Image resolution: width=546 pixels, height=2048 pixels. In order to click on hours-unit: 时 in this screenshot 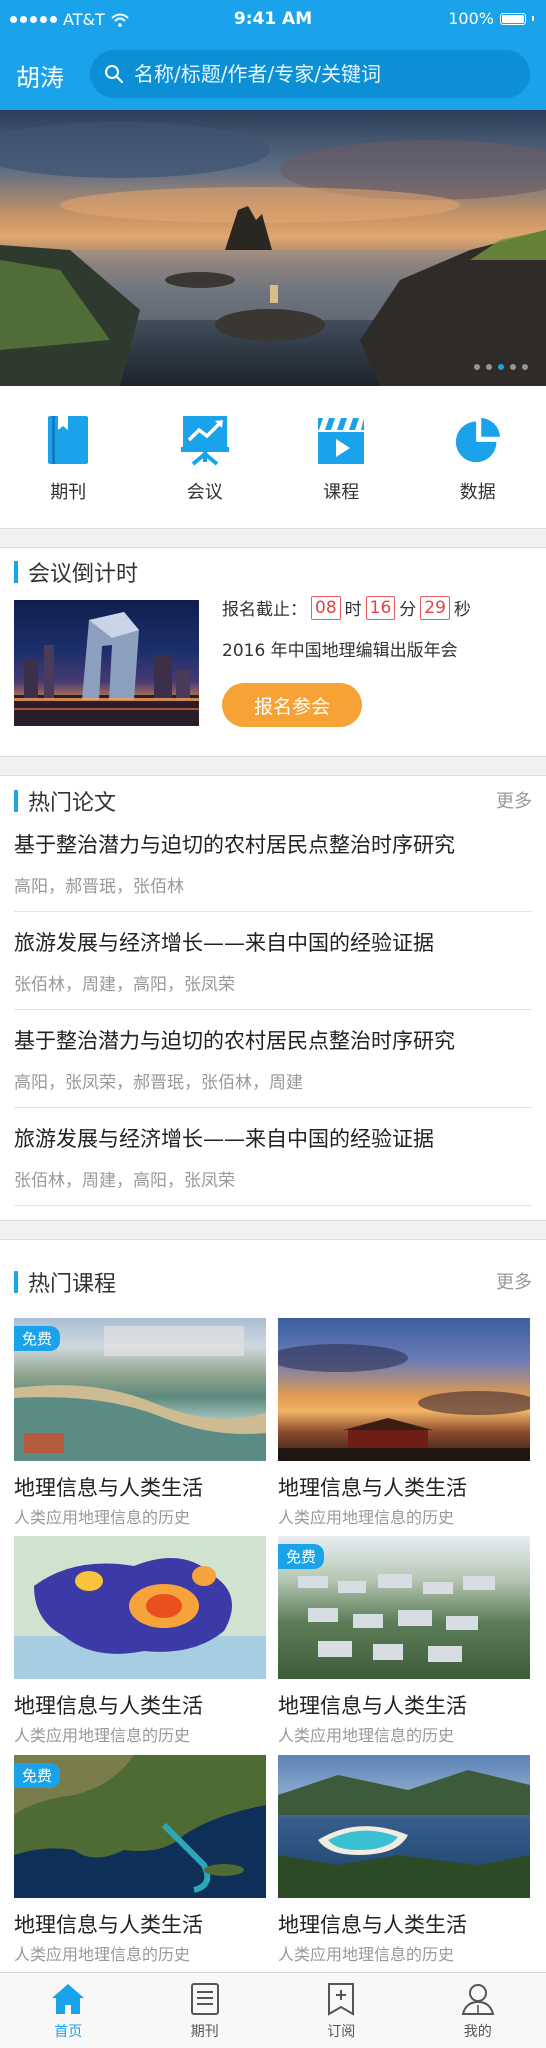, I will do `click(353, 610)`.